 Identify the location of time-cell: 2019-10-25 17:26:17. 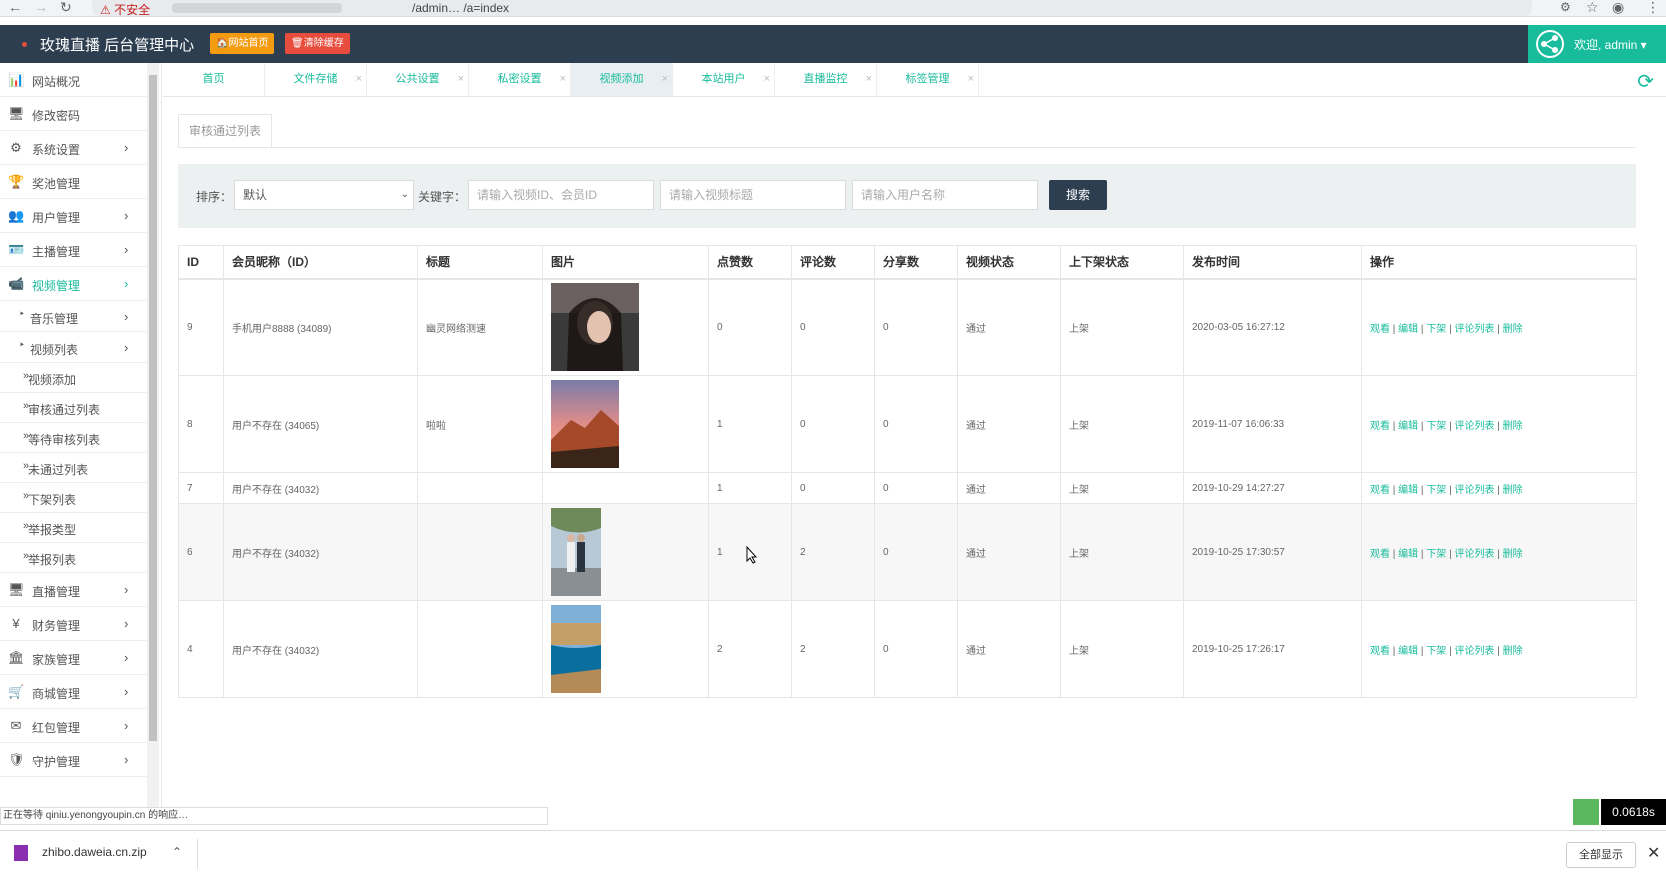
(1272, 649).